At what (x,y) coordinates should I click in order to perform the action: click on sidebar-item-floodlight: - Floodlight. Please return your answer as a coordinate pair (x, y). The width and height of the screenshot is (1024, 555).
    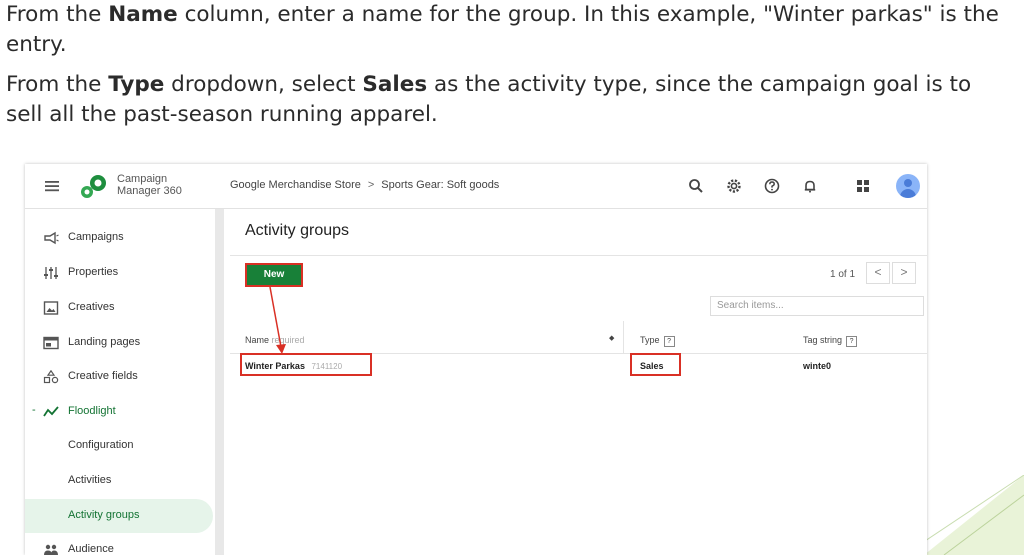
    Looking at the image, I should click on (119, 412).